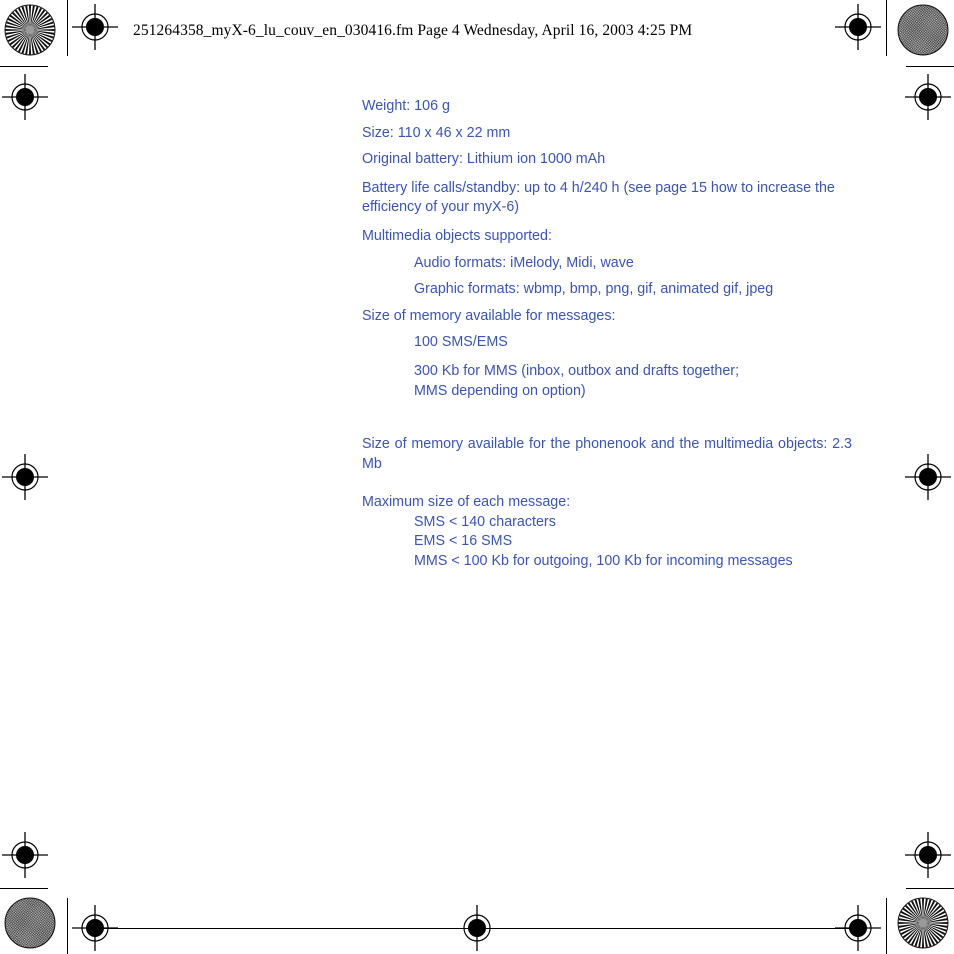 The height and width of the screenshot is (954, 954). I want to click on registration-mark-right-lower, so click(928, 477).